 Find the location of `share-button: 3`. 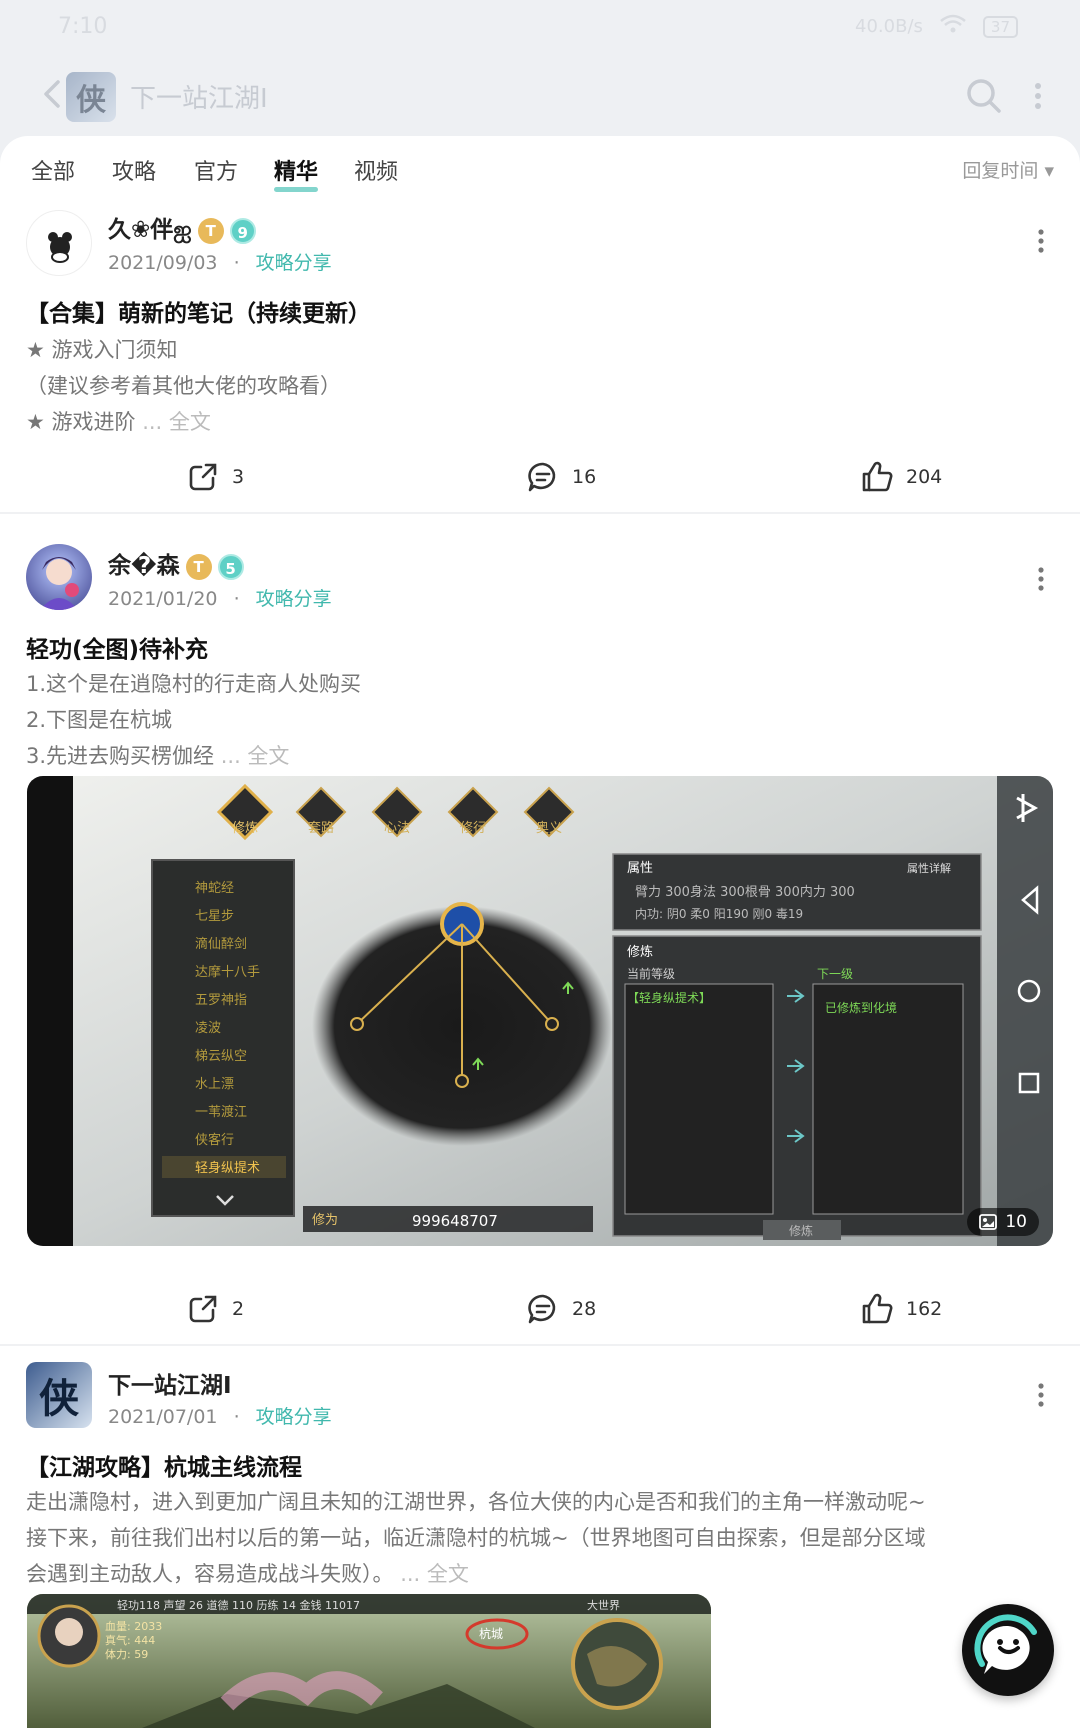

share-button: 3 is located at coordinates (215, 477).